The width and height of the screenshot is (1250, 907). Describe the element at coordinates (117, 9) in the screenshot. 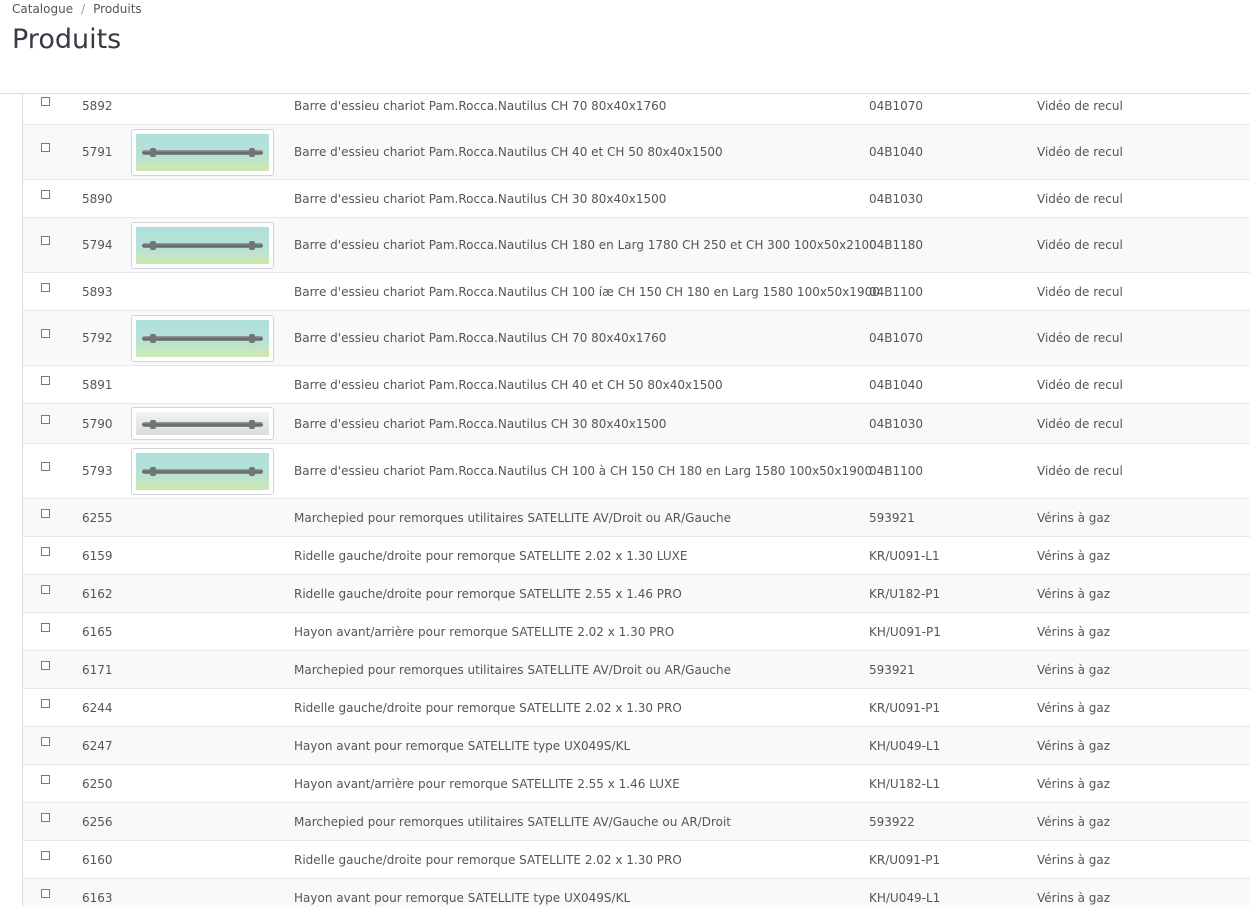

I see `breadcrumb-current: Produits` at that location.